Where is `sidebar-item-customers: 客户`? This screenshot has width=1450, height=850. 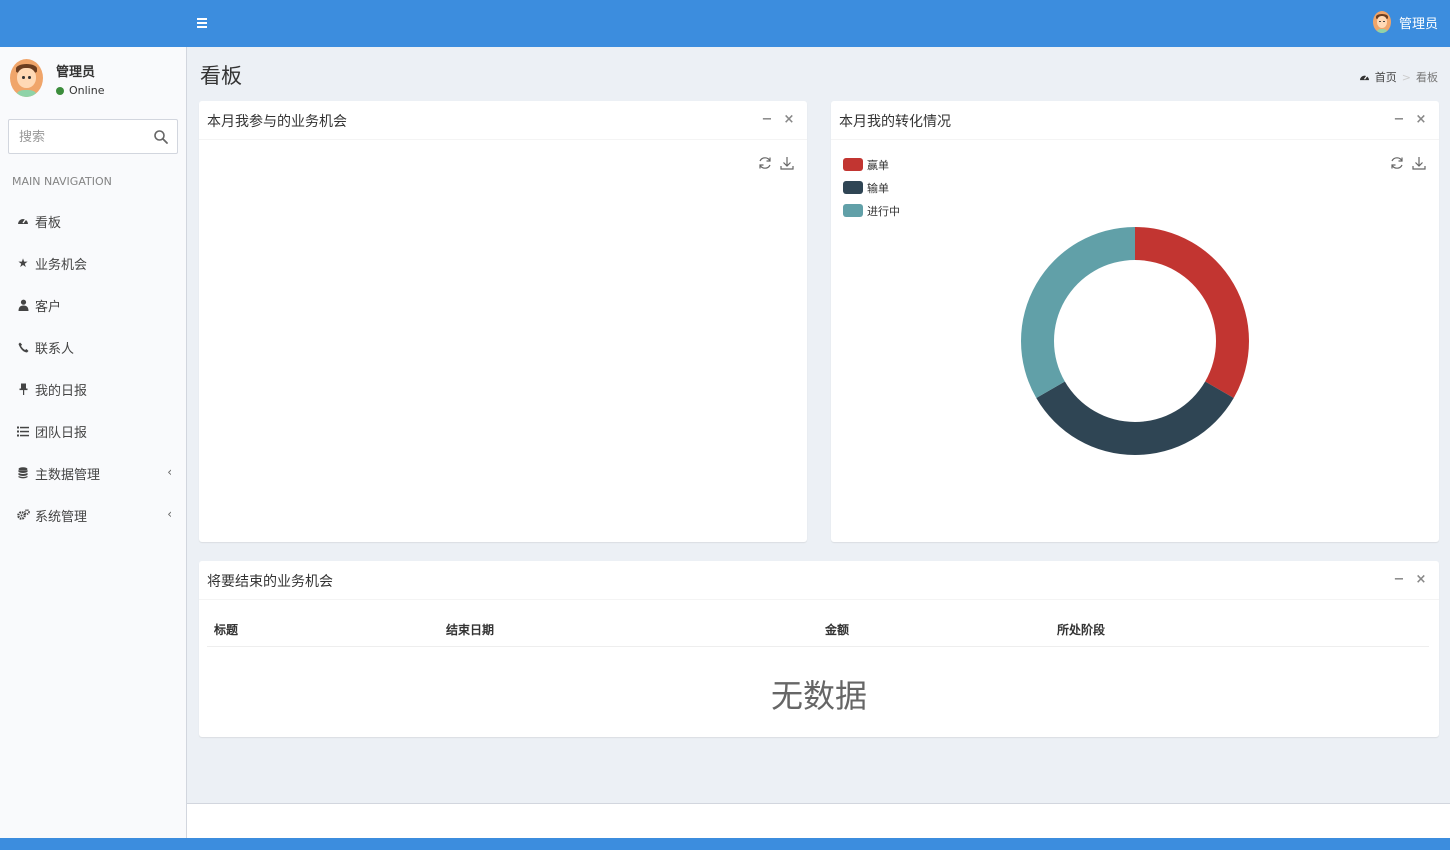 sidebar-item-customers: 客户 is located at coordinates (93, 305).